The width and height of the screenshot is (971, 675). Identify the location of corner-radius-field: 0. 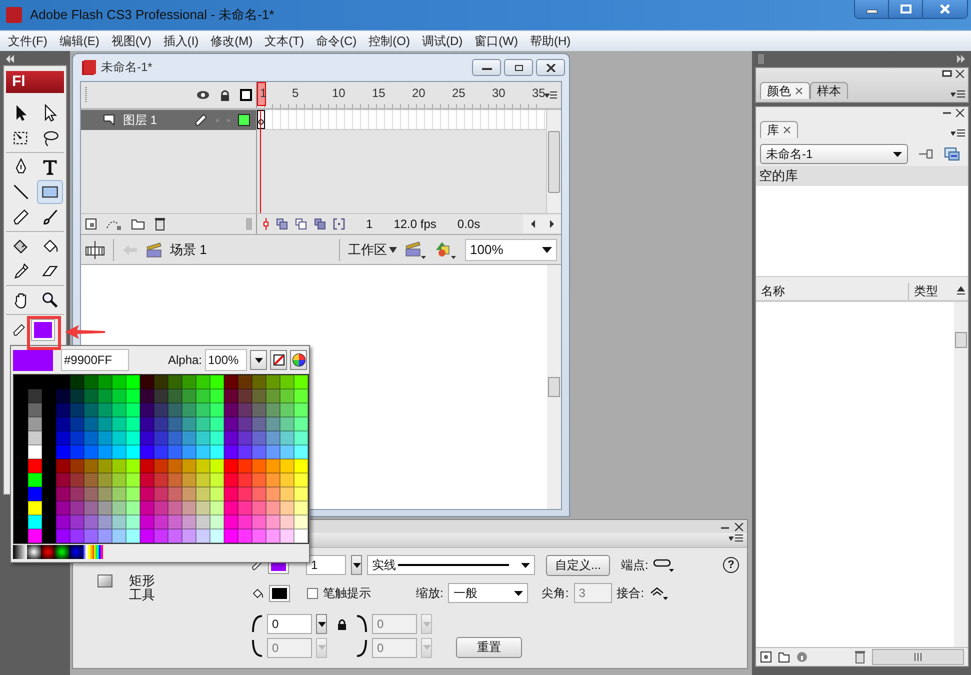
(289, 624).